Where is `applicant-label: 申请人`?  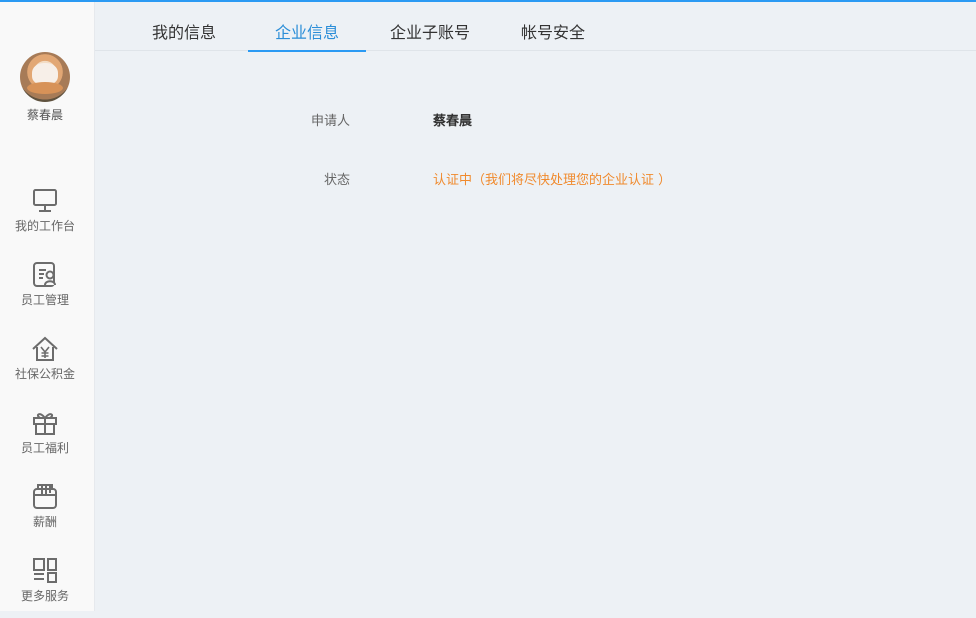 applicant-label: 申请人 is located at coordinates (330, 121).